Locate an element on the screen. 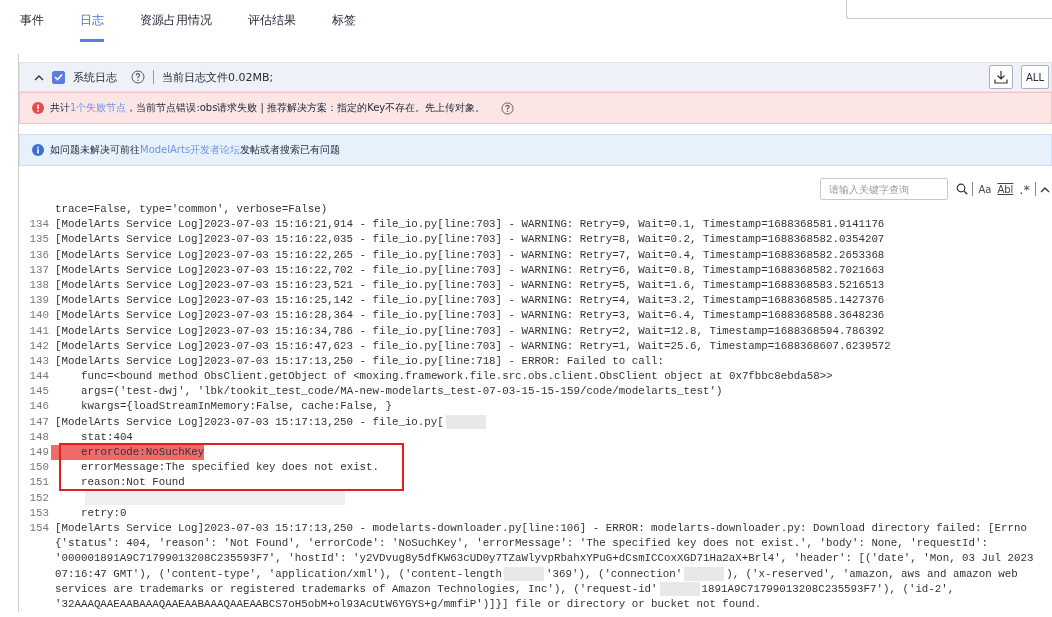 This screenshot has width=1052, height=617. tab: 日志 is located at coordinates (92, 21).